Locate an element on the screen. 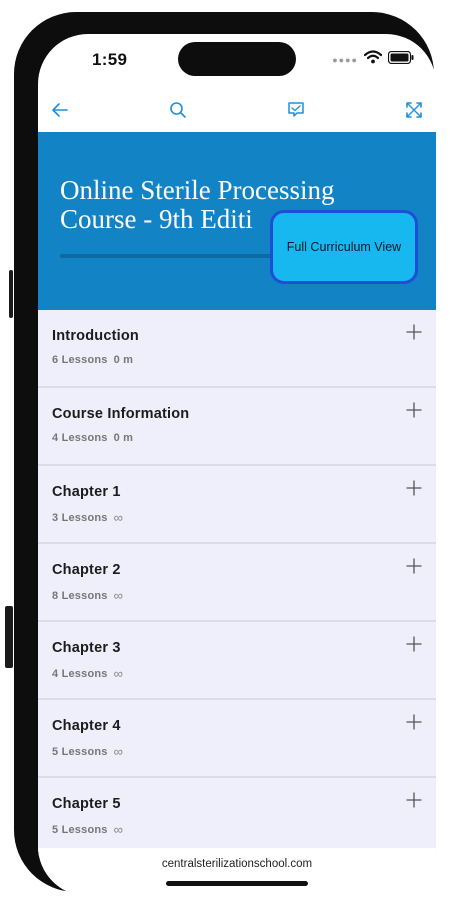 This screenshot has width=460, height=908. signal-dots-icon: ●●●● is located at coordinates (345, 59).